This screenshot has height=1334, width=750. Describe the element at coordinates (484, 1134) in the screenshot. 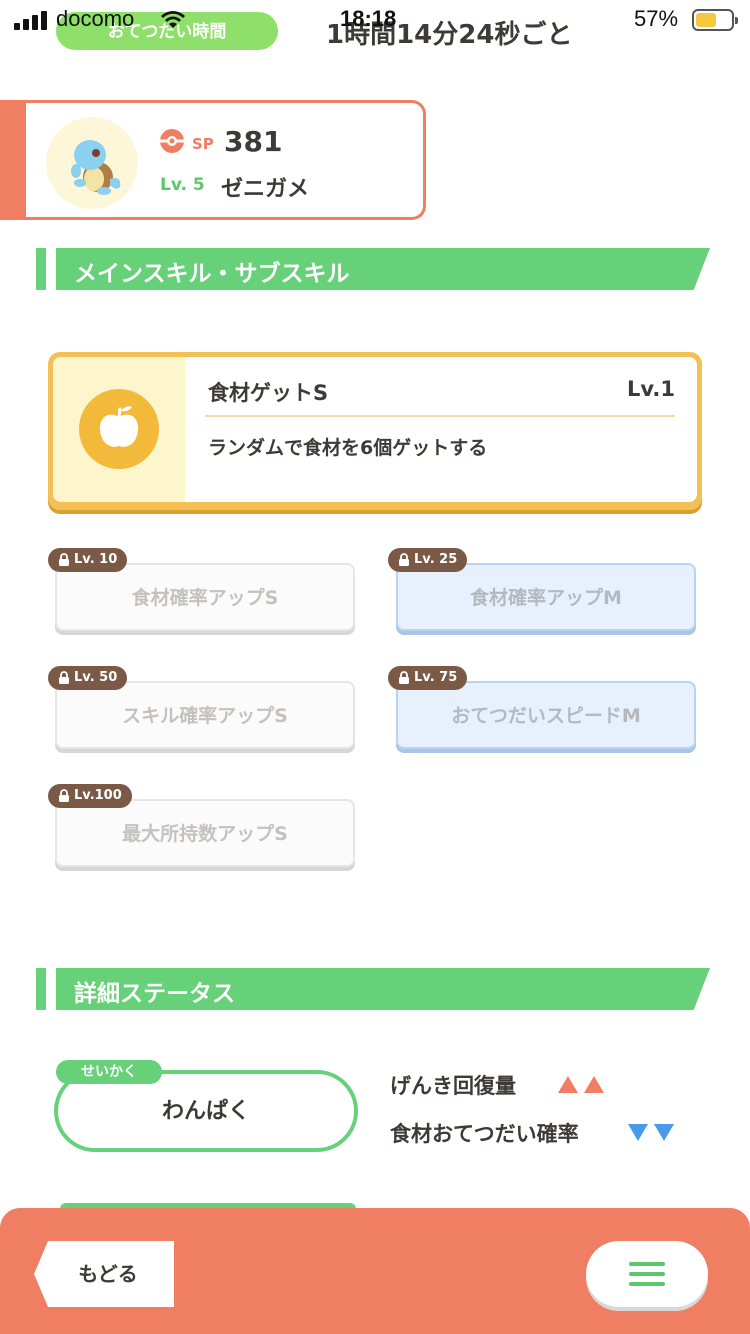

I see `nature-effect-down-label: 食材おてつだい確率` at that location.